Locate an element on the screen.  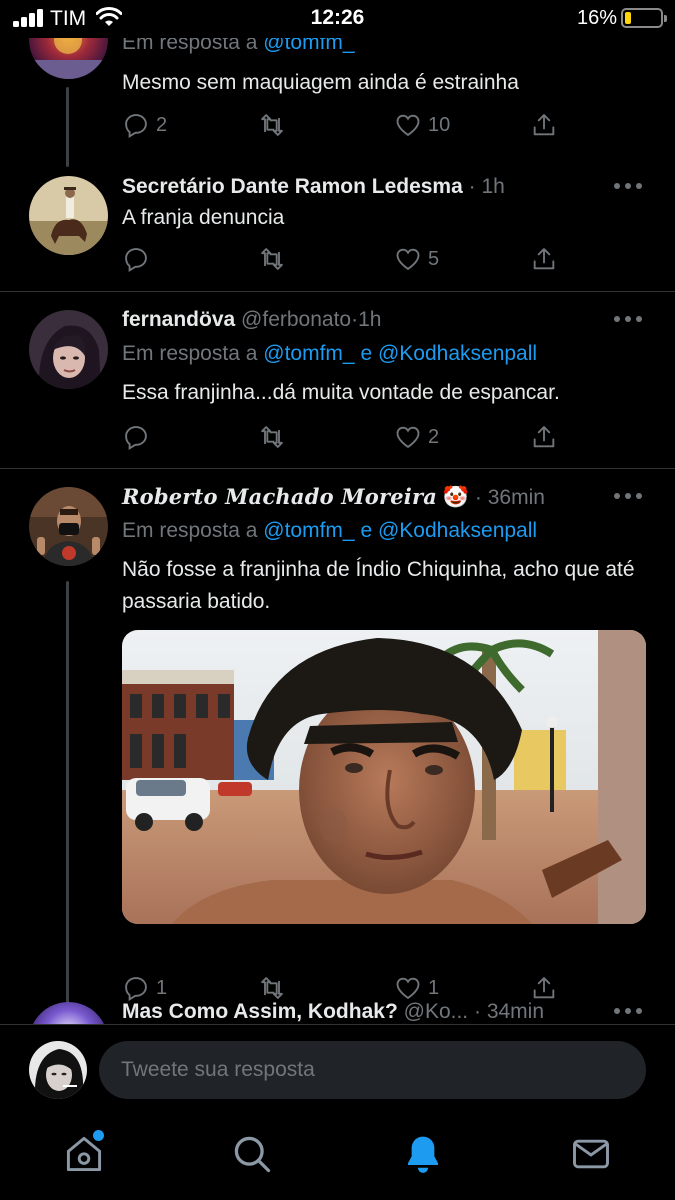
like-count: 10 is located at coordinates (439, 124).